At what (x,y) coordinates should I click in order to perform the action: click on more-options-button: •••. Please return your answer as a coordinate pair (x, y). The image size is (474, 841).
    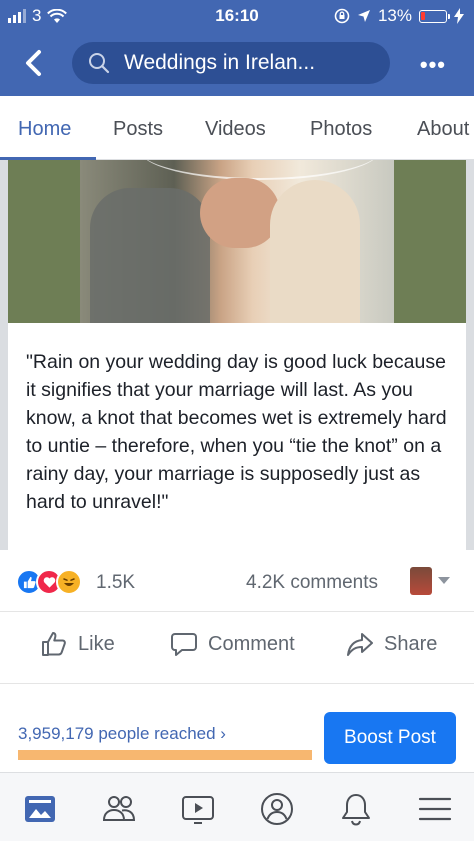
    Looking at the image, I should click on (433, 65).